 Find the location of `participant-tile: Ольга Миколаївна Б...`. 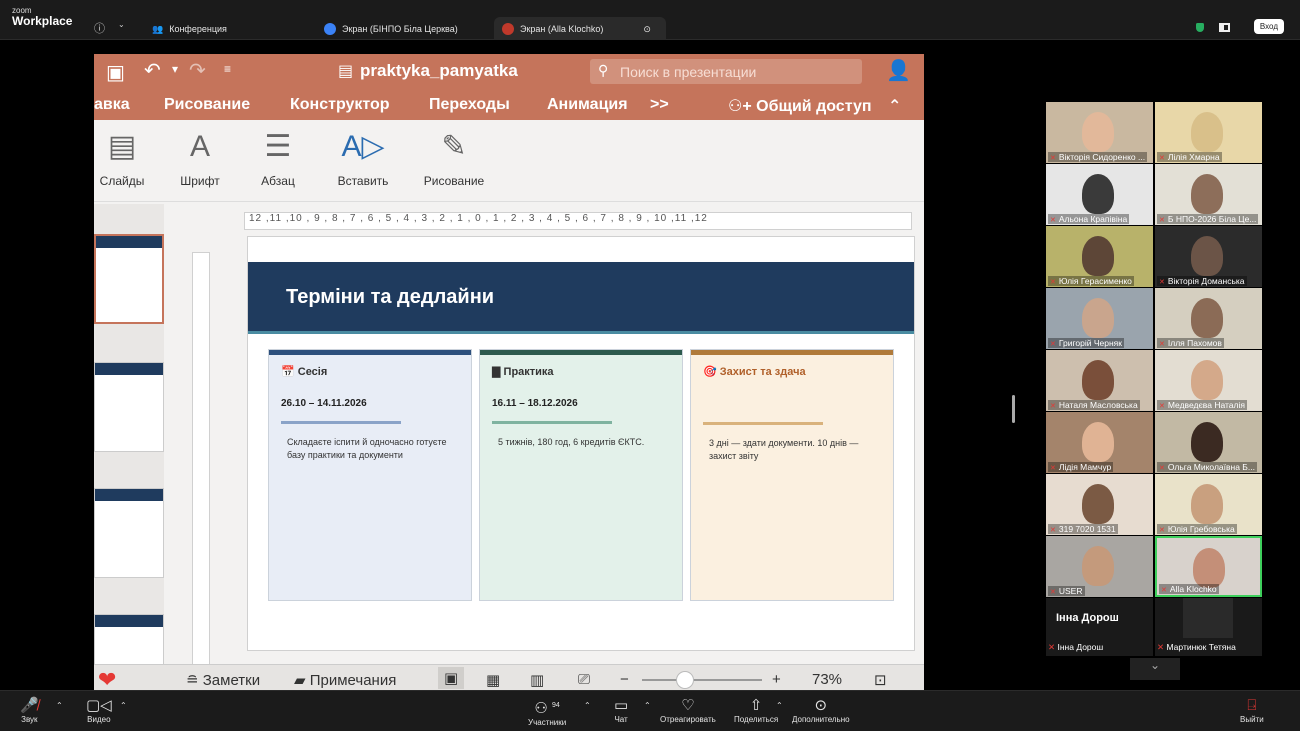

participant-tile: Ольга Миколаївна Б... is located at coordinates (1208, 442).